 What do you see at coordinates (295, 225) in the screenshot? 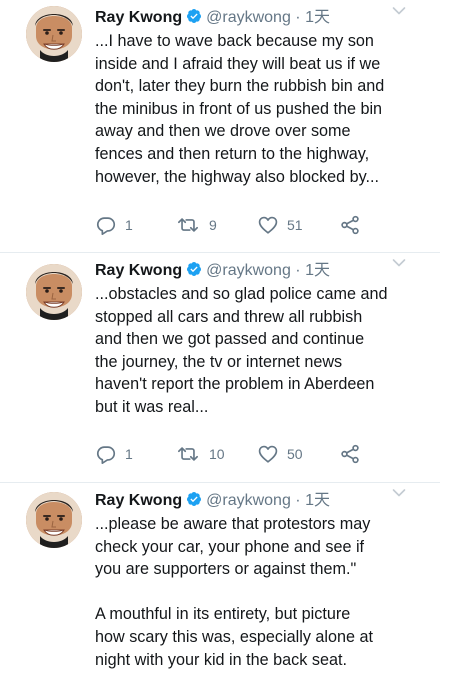
I see `like-count: 51` at bounding box center [295, 225].